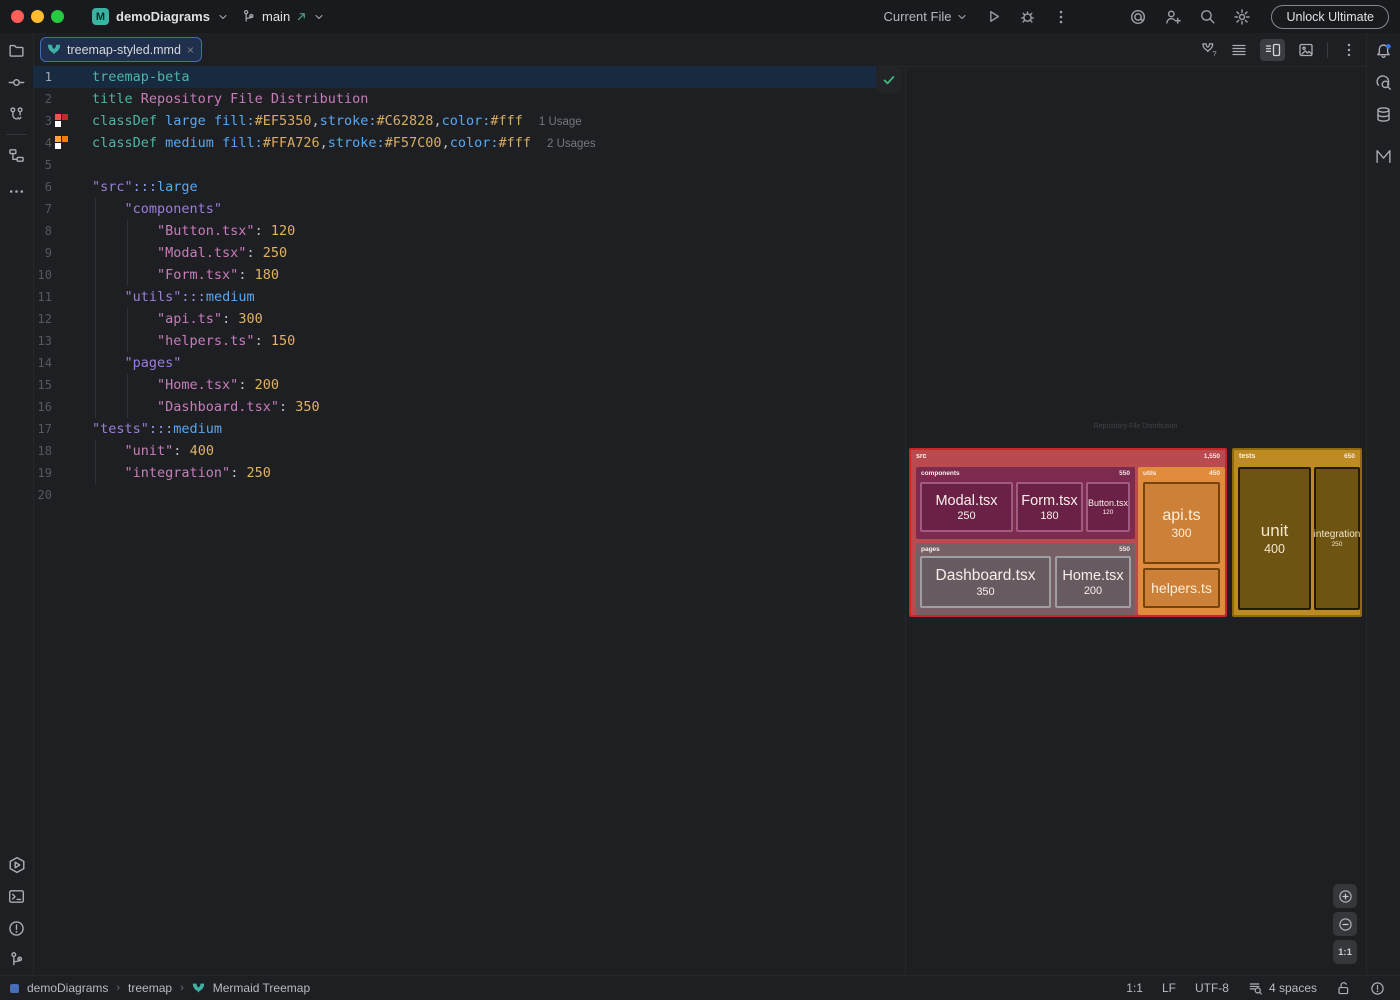 Image resolution: width=1400 pixels, height=1000 pixels. Describe the element at coordinates (1212, 988) in the screenshot. I see `file-encoding: UTF-8` at that location.